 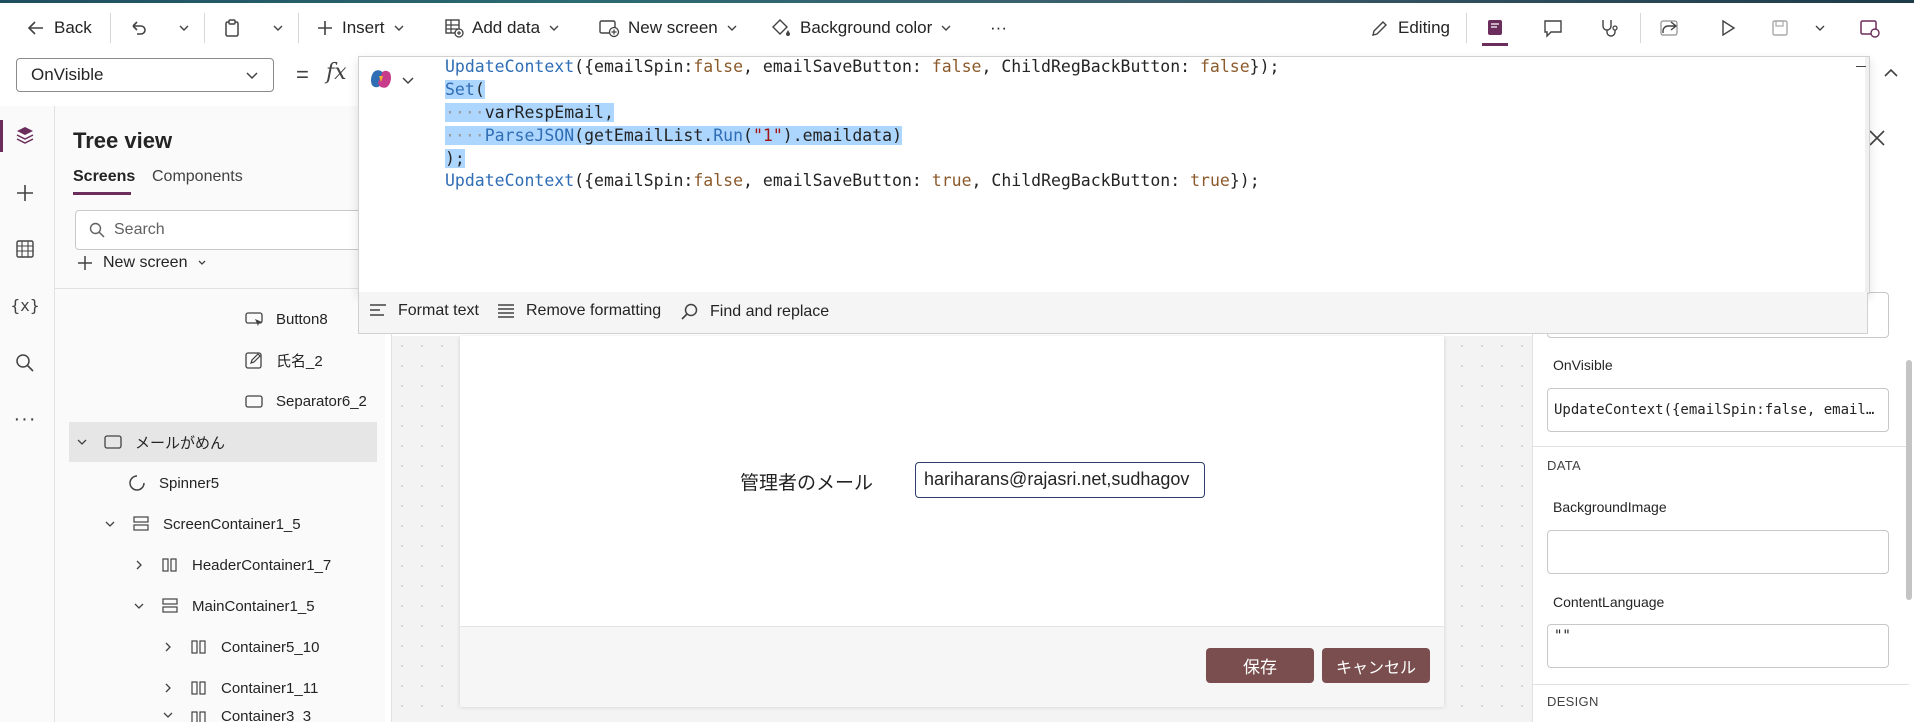 I want to click on left-nav-rail: {x} ···, so click(x=27, y=414).